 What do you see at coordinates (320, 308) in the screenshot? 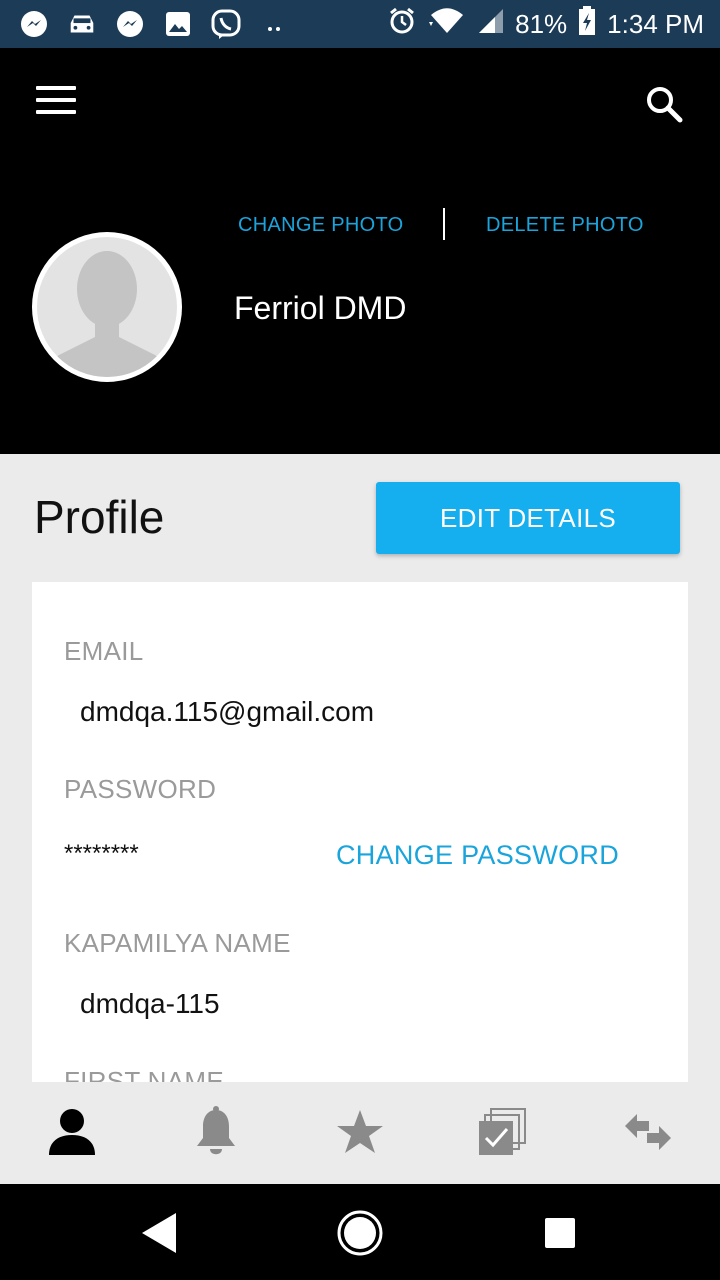
I see `profile-name: Ferriol DMD` at bounding box center [320, 308].